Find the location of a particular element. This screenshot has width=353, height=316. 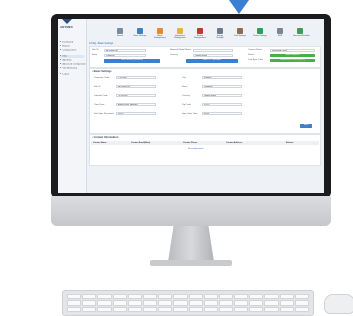

sidebar-item-configurations: Configurations is located at coordinates (72, 50).